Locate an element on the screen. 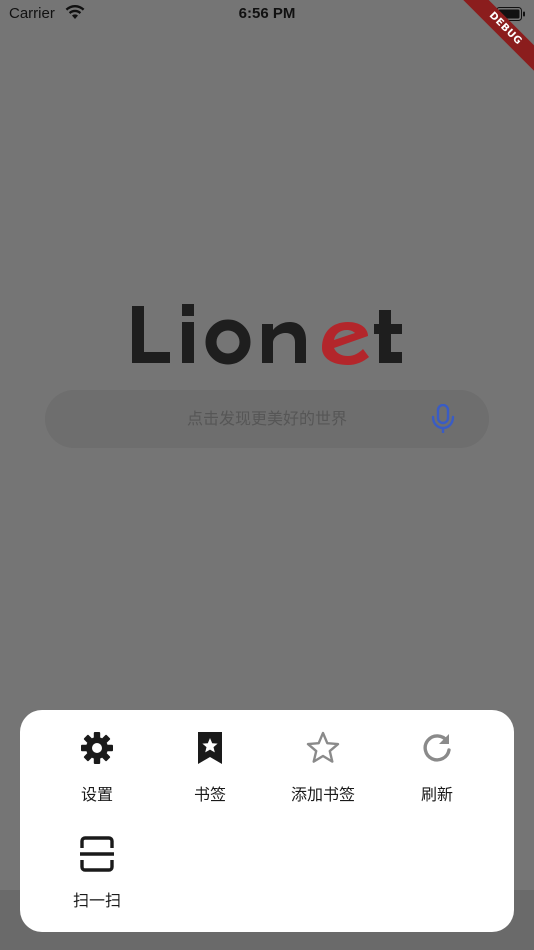 The width and height of the screenshot is (534, 950). search-input: 点击发现更美好的世界 is located at coordinates (267, 419).